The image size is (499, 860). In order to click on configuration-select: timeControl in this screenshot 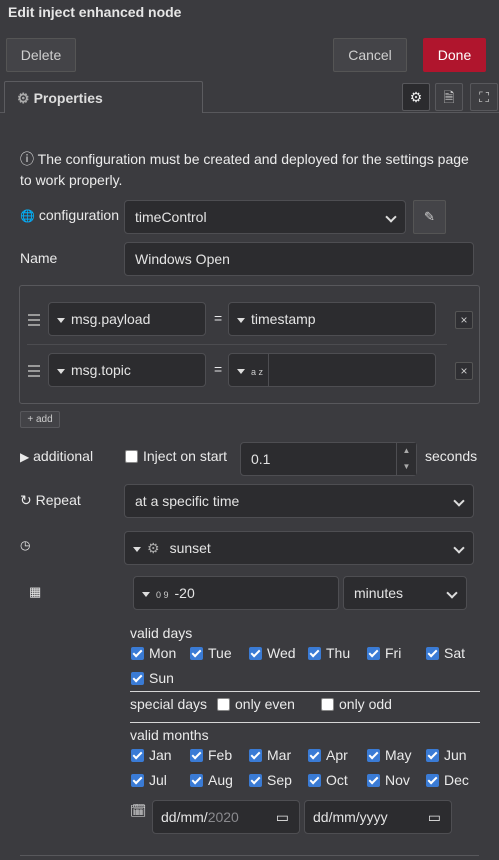, I will do `click(265, 217)`.